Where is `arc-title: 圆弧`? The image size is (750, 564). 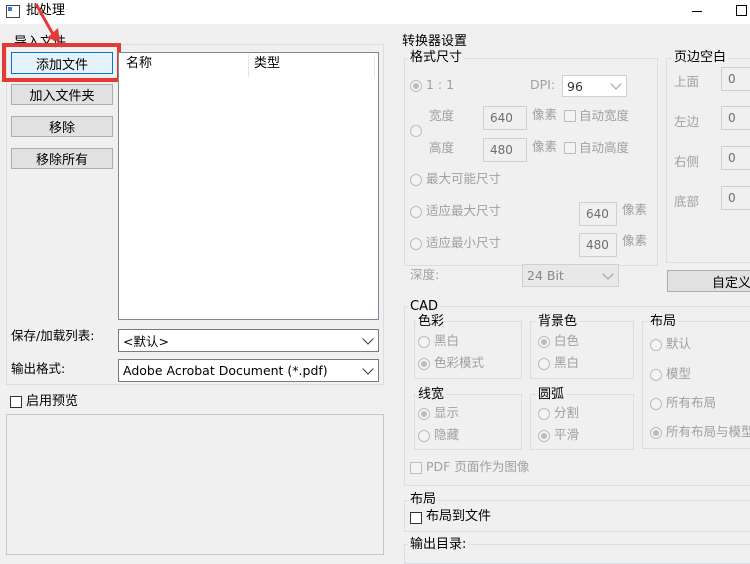
arc-title: 圆弧 is located at coordinates (551, 394).